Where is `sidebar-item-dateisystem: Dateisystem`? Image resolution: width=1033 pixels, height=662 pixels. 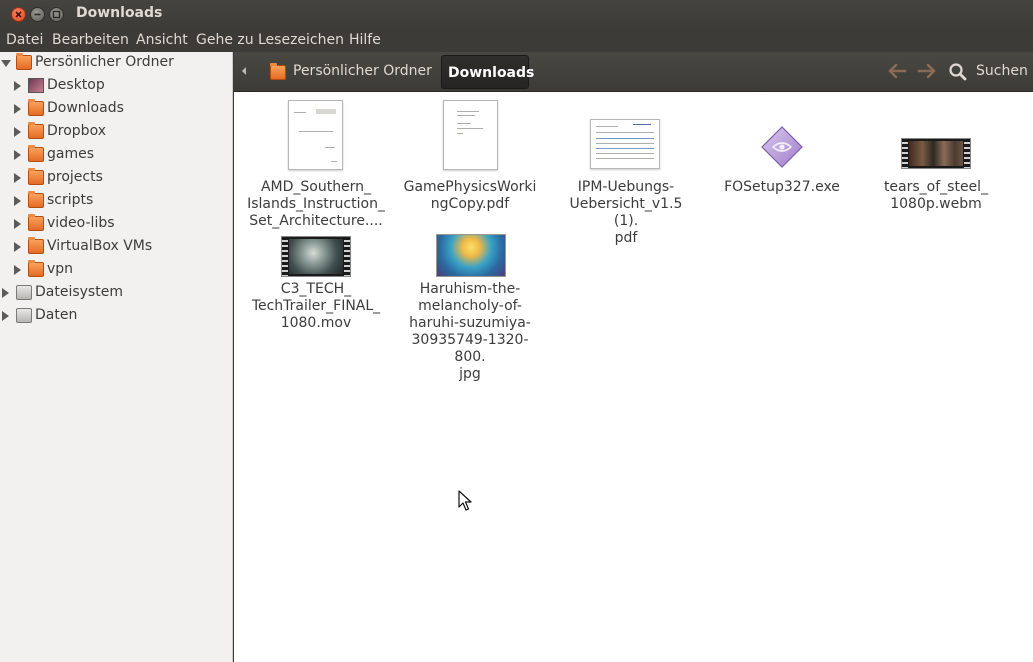 sidebar-item-dateisystem: Dateisystem is located at coordinates (116, 293).